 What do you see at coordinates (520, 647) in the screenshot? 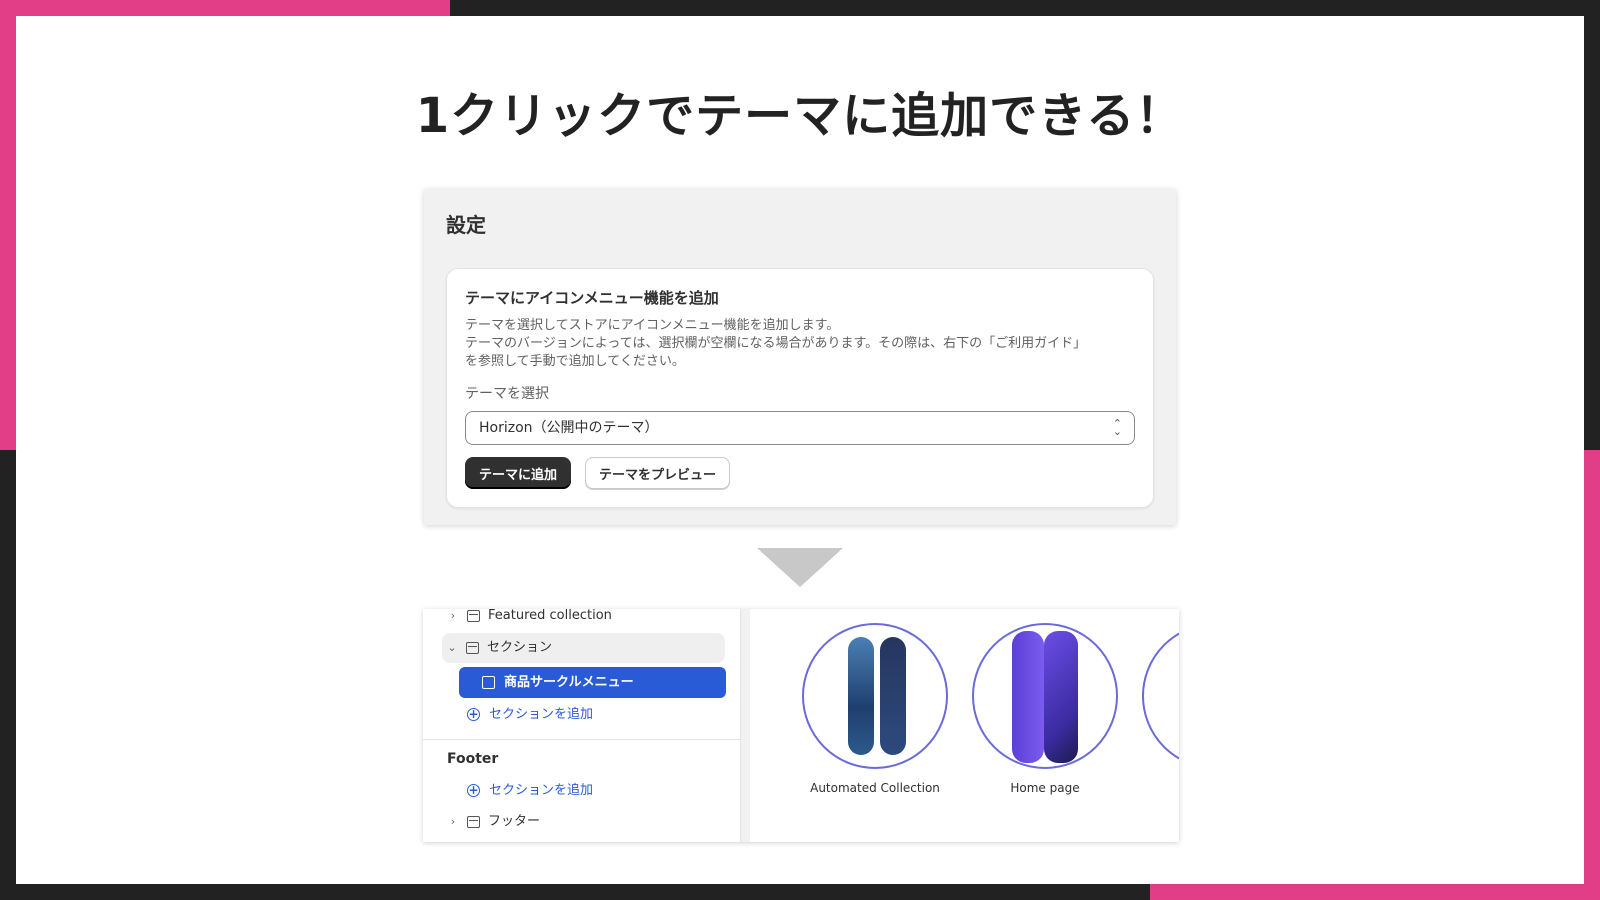
I see `tree-item-label: セクション` at bounding box center [520, 647].